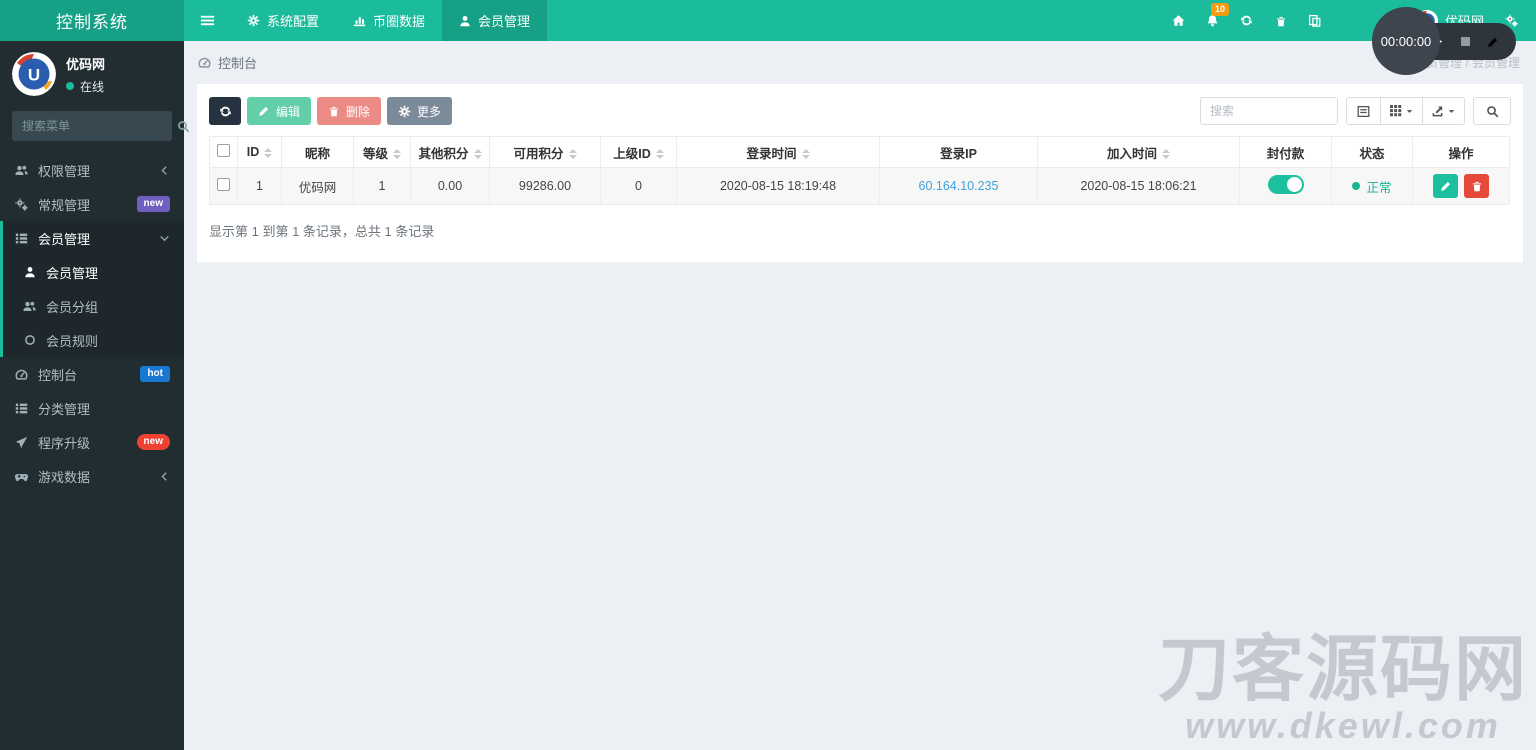 This screenshot has height=750, width=1536. I want to click on timer-stop-button, so click(1465, 41).